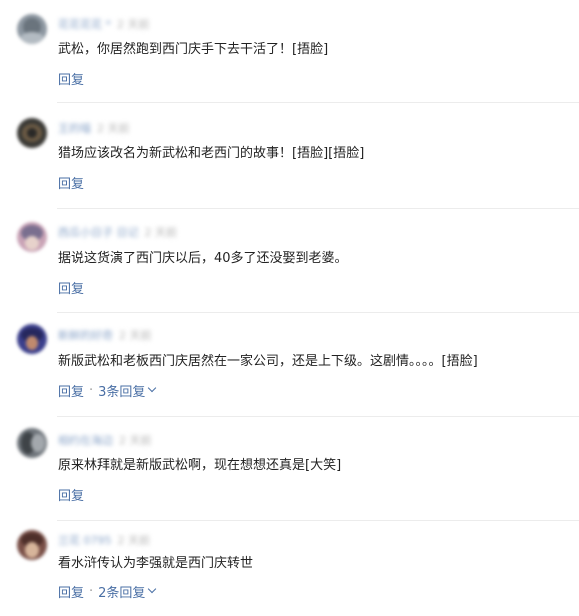 The width and height of the screenshot is (579, 616). What do you see at coordinates (122, 392) in the screenshot?
I see `view-replies-label: 3条回复` at bounding box center [122, 392].